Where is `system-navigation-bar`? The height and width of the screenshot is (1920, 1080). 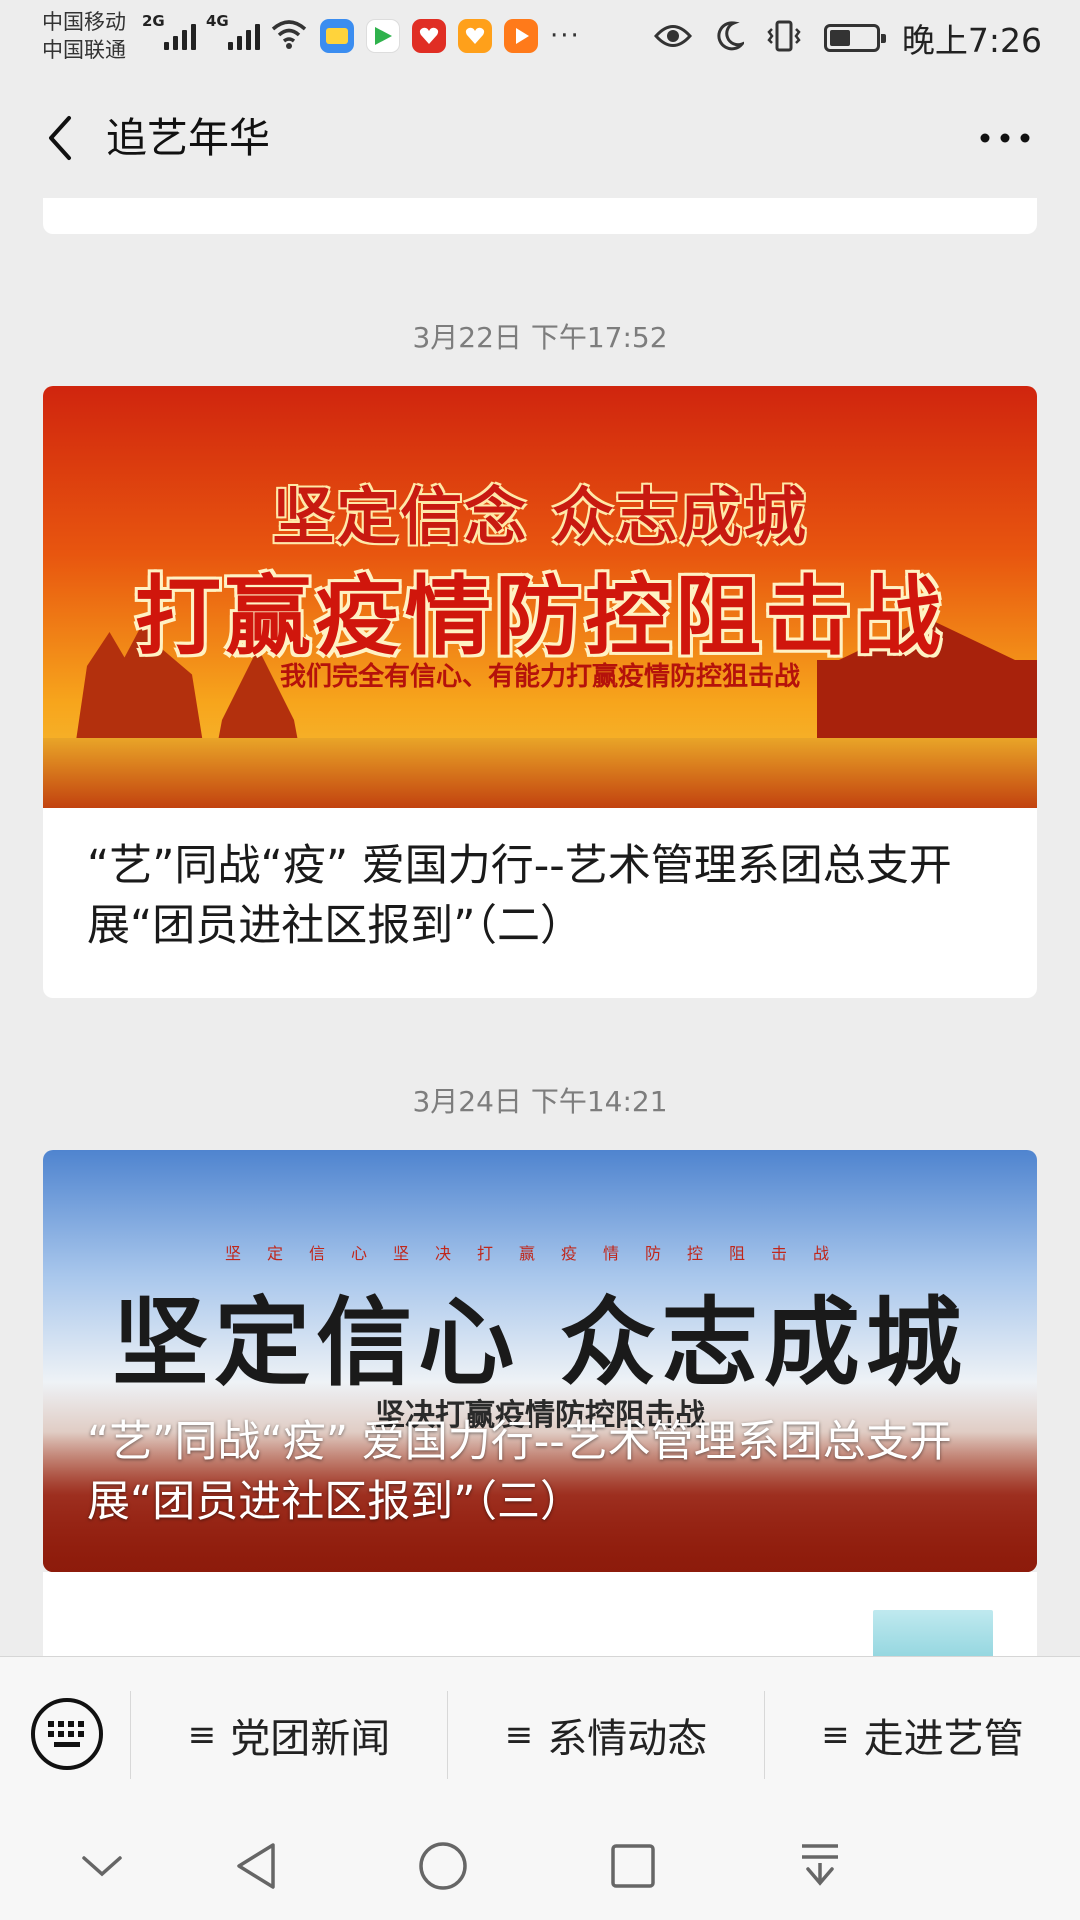
system-navigation-bar is located at coordinates (540, 1866).